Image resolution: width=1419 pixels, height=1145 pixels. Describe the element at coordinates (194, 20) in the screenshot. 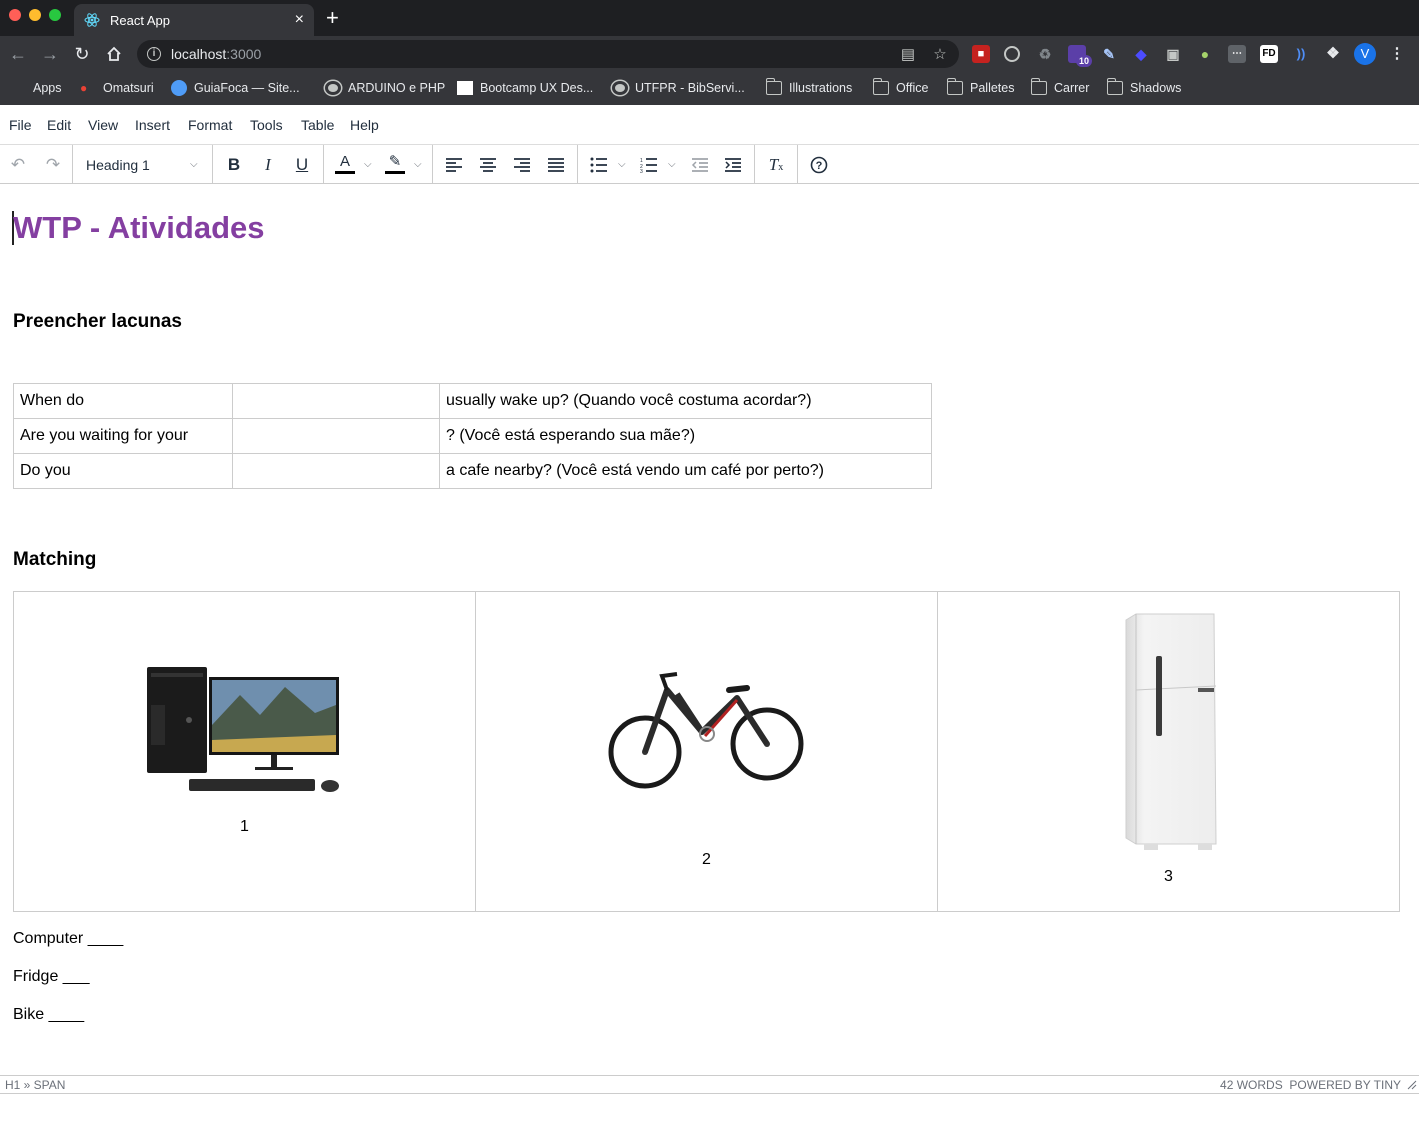

I see `browser-tab: React App ×` at that location.